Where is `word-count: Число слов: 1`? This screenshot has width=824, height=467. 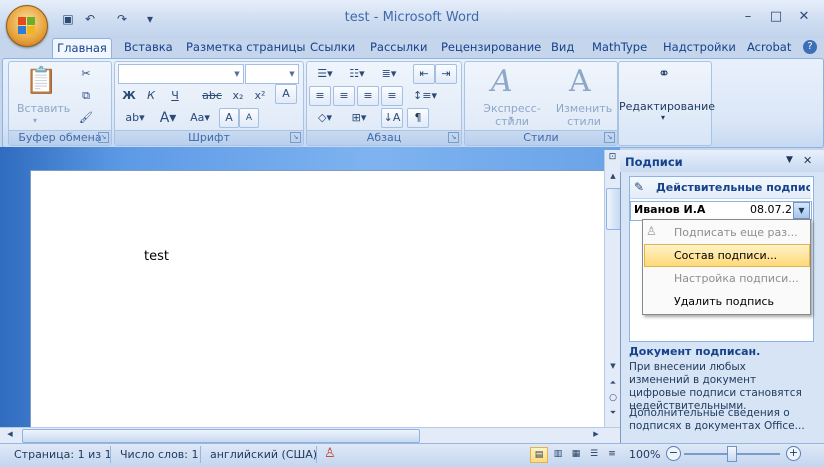 word-count: Число слов: 1 is located at coordinates (159, 454).